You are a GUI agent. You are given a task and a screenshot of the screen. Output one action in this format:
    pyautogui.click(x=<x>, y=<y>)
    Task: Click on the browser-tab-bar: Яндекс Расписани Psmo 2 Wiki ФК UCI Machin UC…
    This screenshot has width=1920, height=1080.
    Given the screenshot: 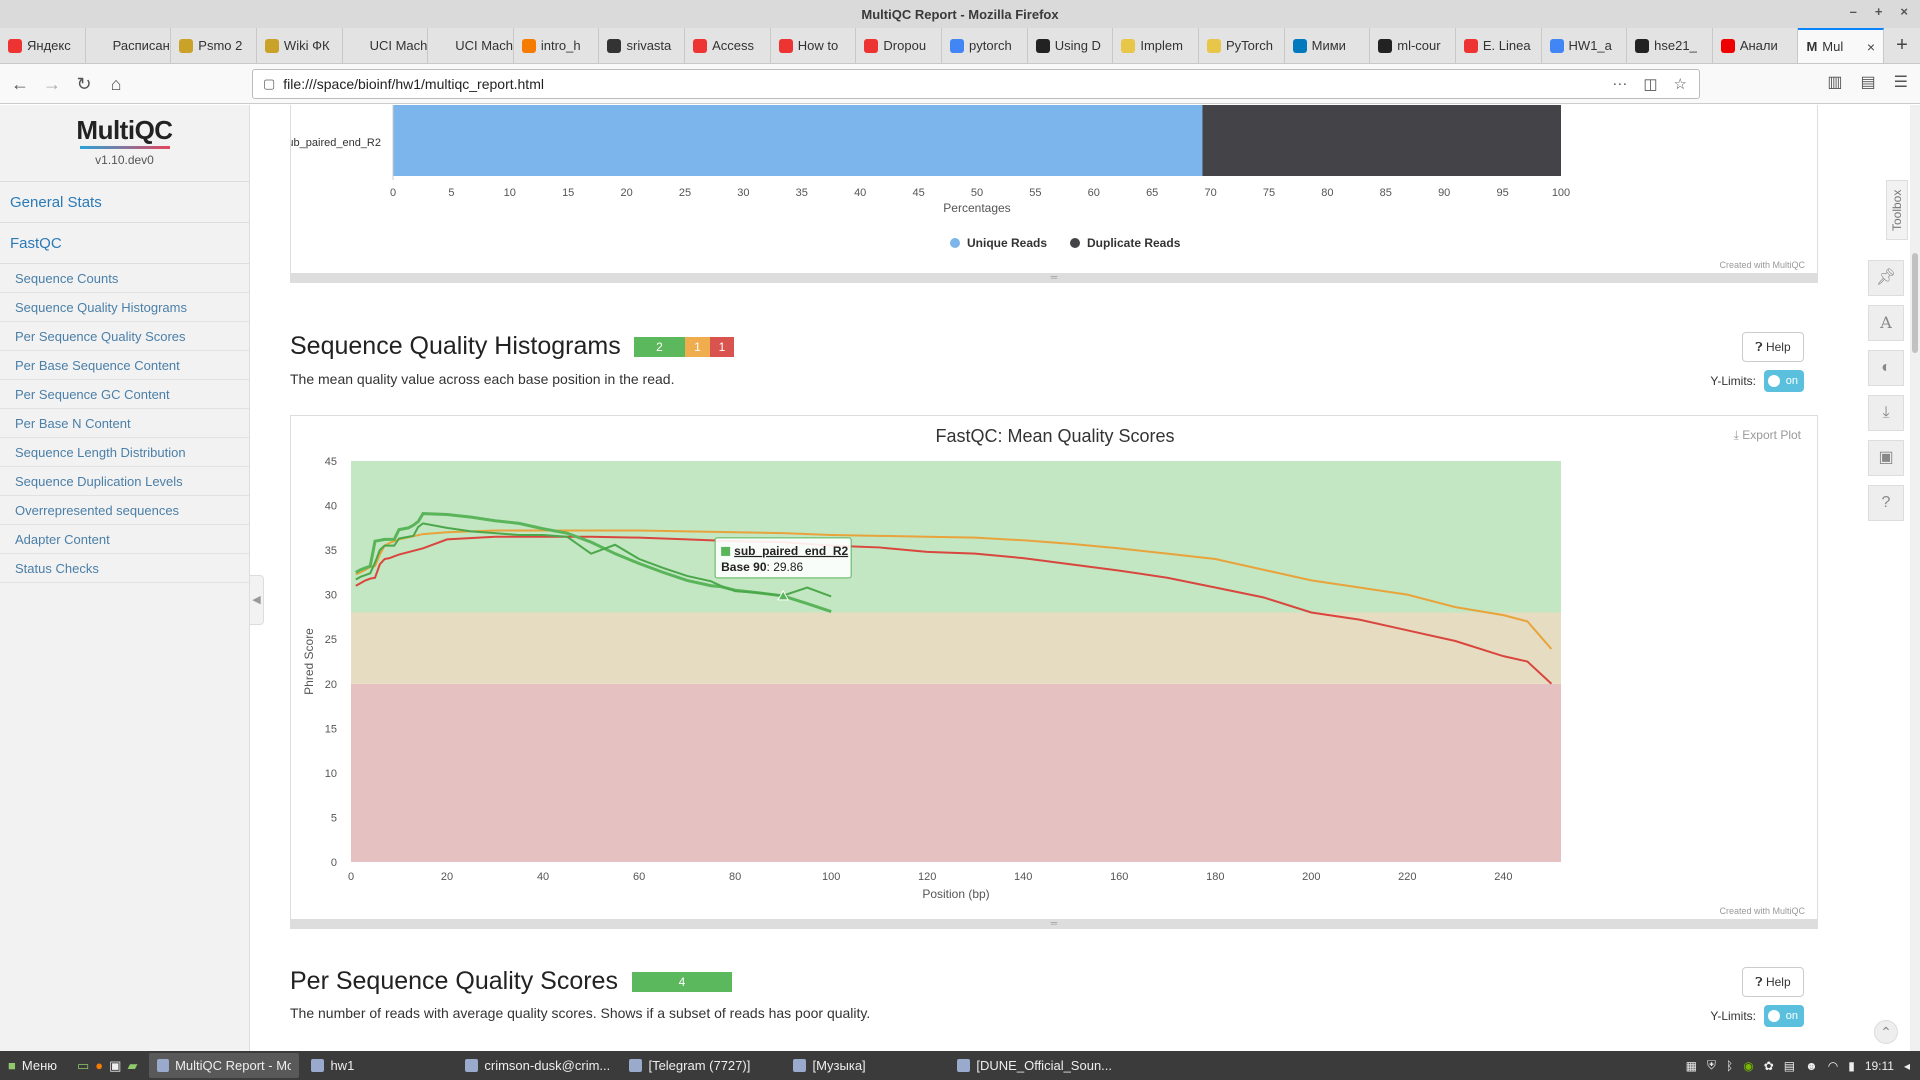 What is the action you would take?
    pyautogui.click(x=960, y=46)
    